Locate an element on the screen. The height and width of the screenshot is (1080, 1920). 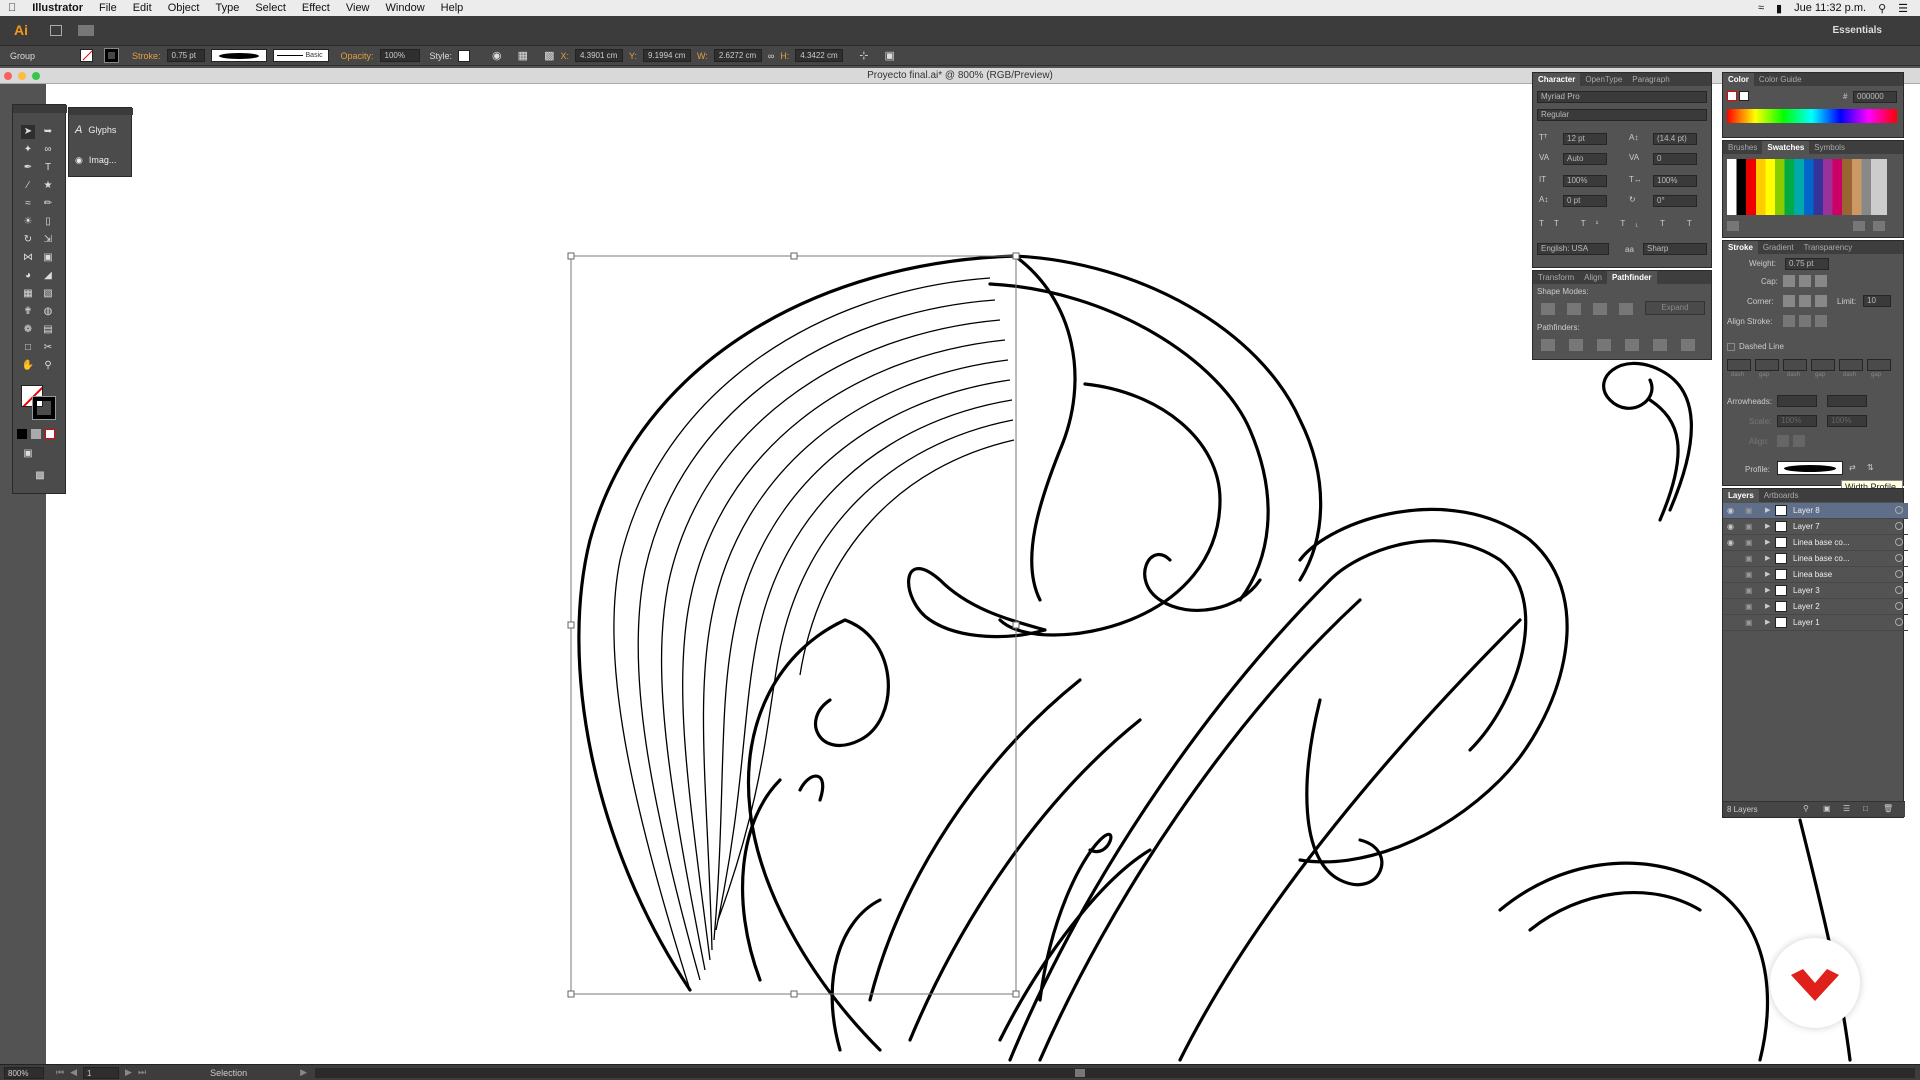
font-size-field: 12 pt is located at coordinates (1585, 139).